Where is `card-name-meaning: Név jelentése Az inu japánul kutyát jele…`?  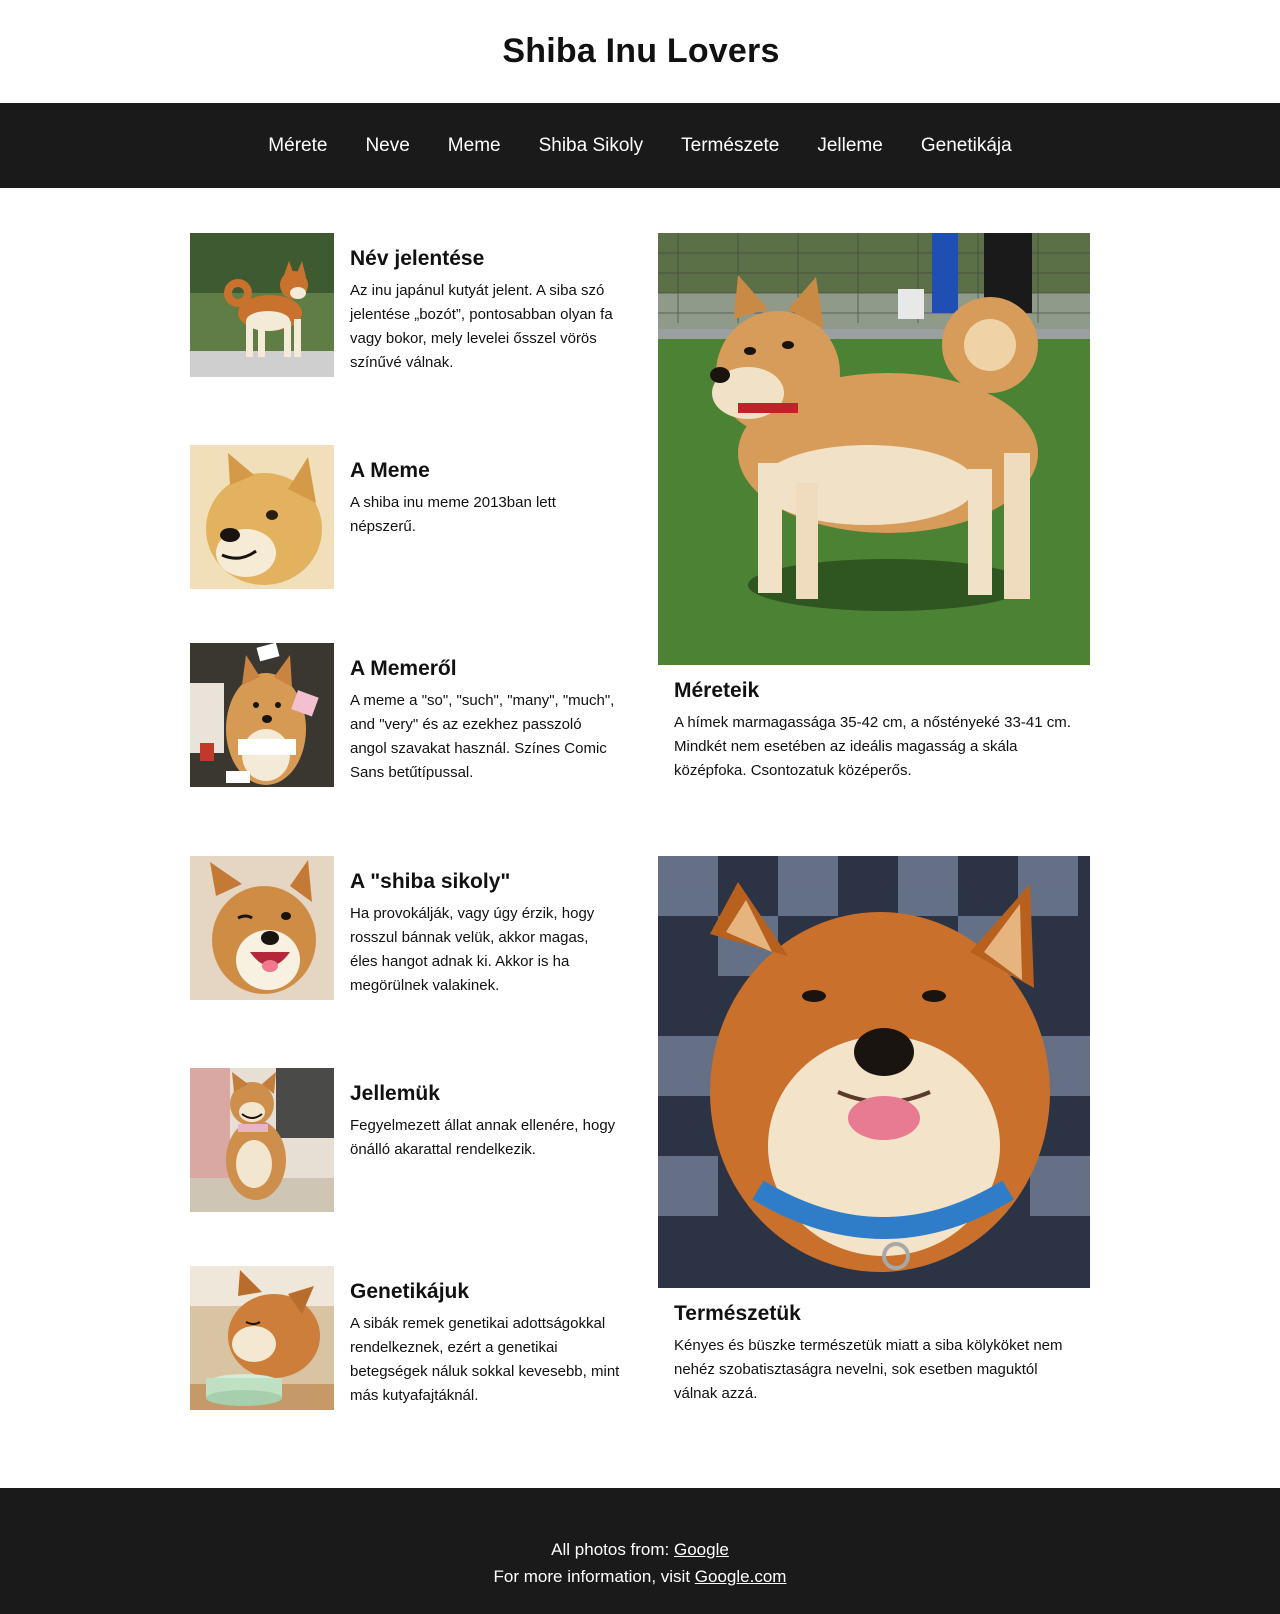 card-name-meaning: Név jelentése Az inu japánul kutyát jele… is located at coordinates (405, 305).